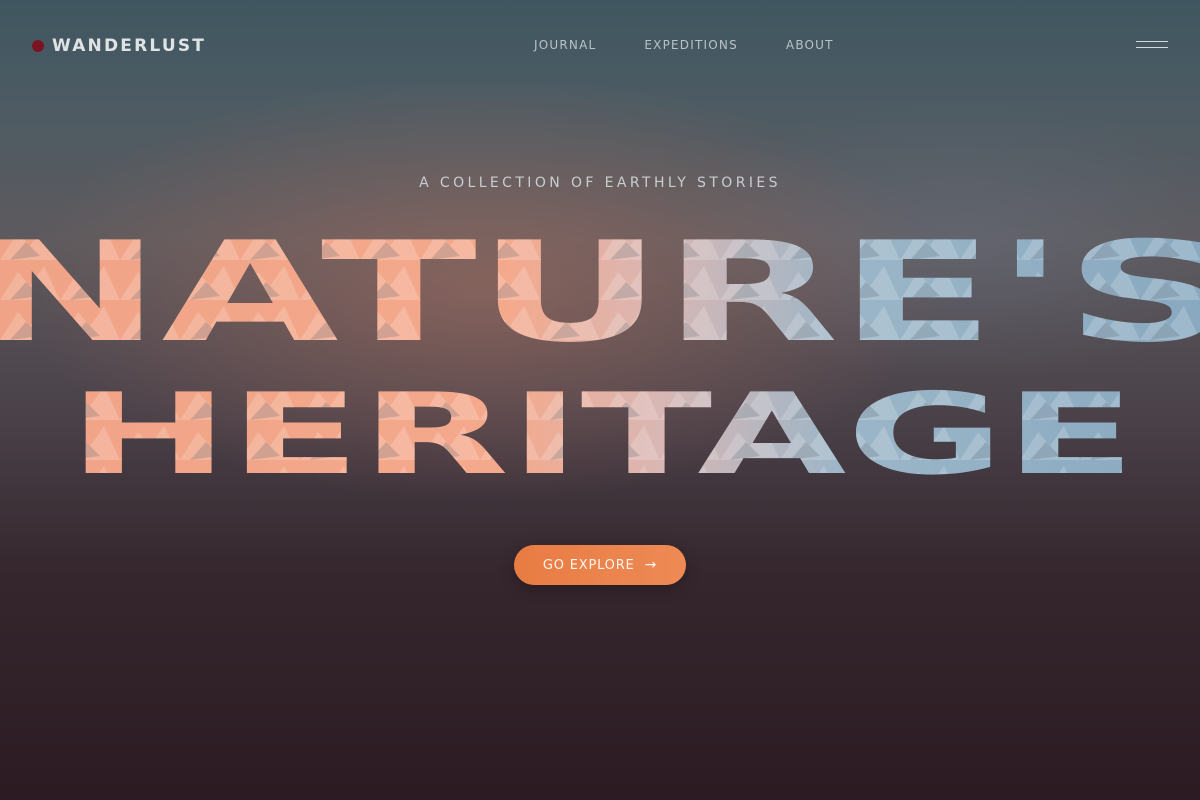 The width and height of the screenshot is (1200, 800). Describe the element at coordinates (565, 45) in the screenshot. I see `nav-item-journal: JOURNAL` at that location.